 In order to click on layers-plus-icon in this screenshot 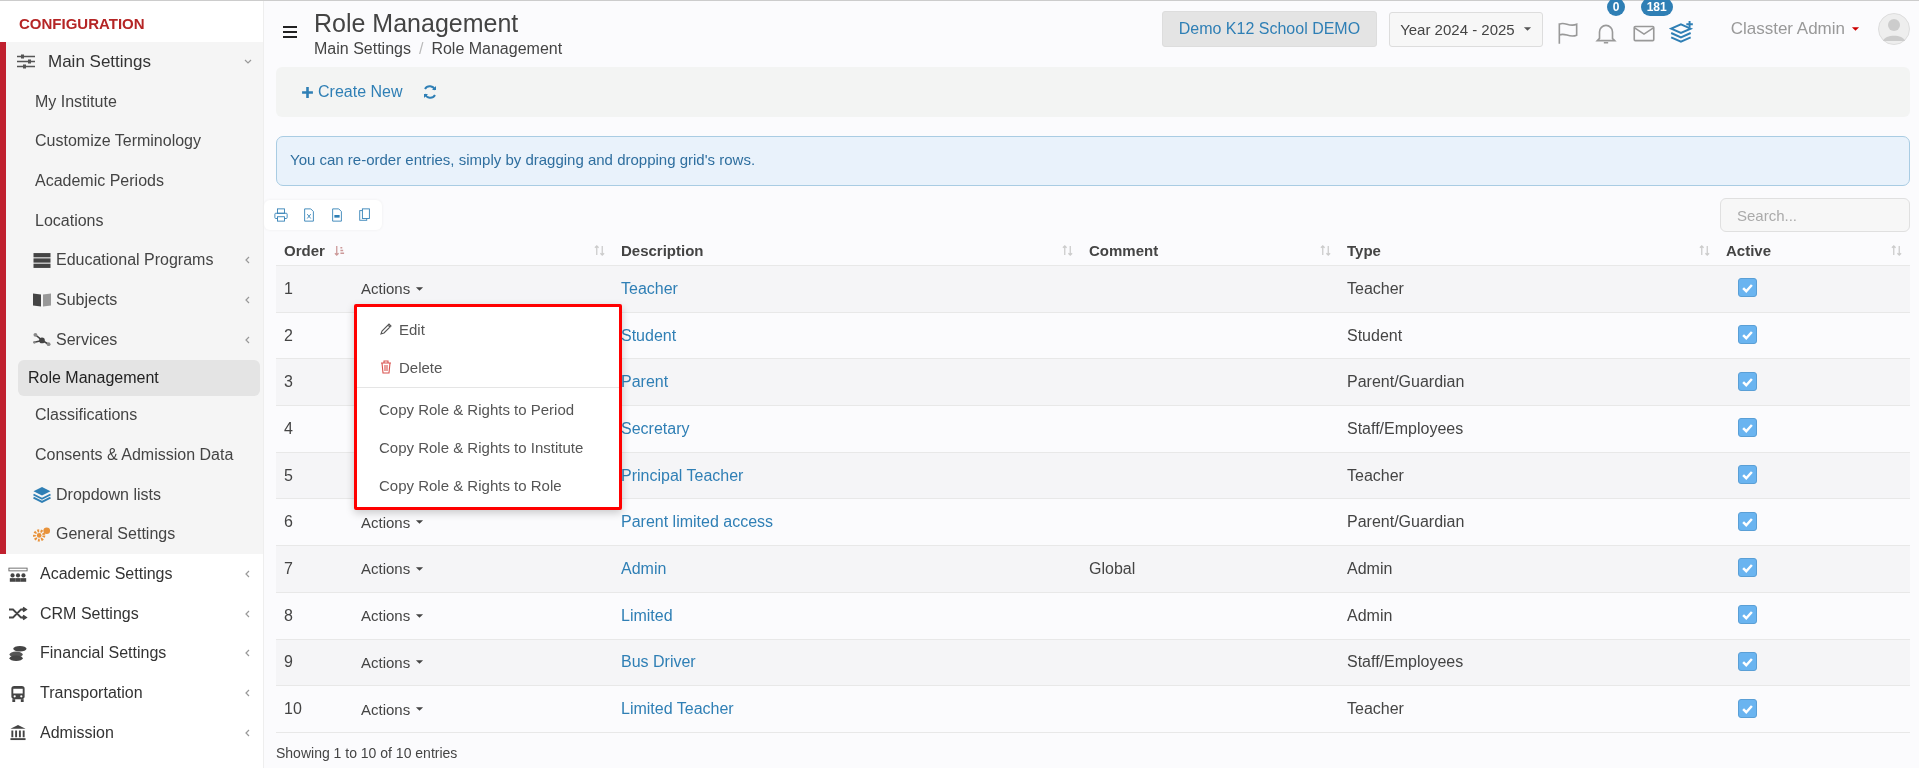, I will do `click(1681, 33)`.